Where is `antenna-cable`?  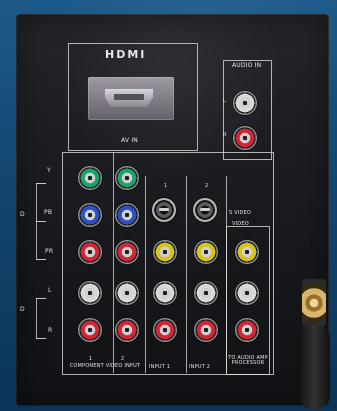
antenna-cable is located at coordinates (314, 367).